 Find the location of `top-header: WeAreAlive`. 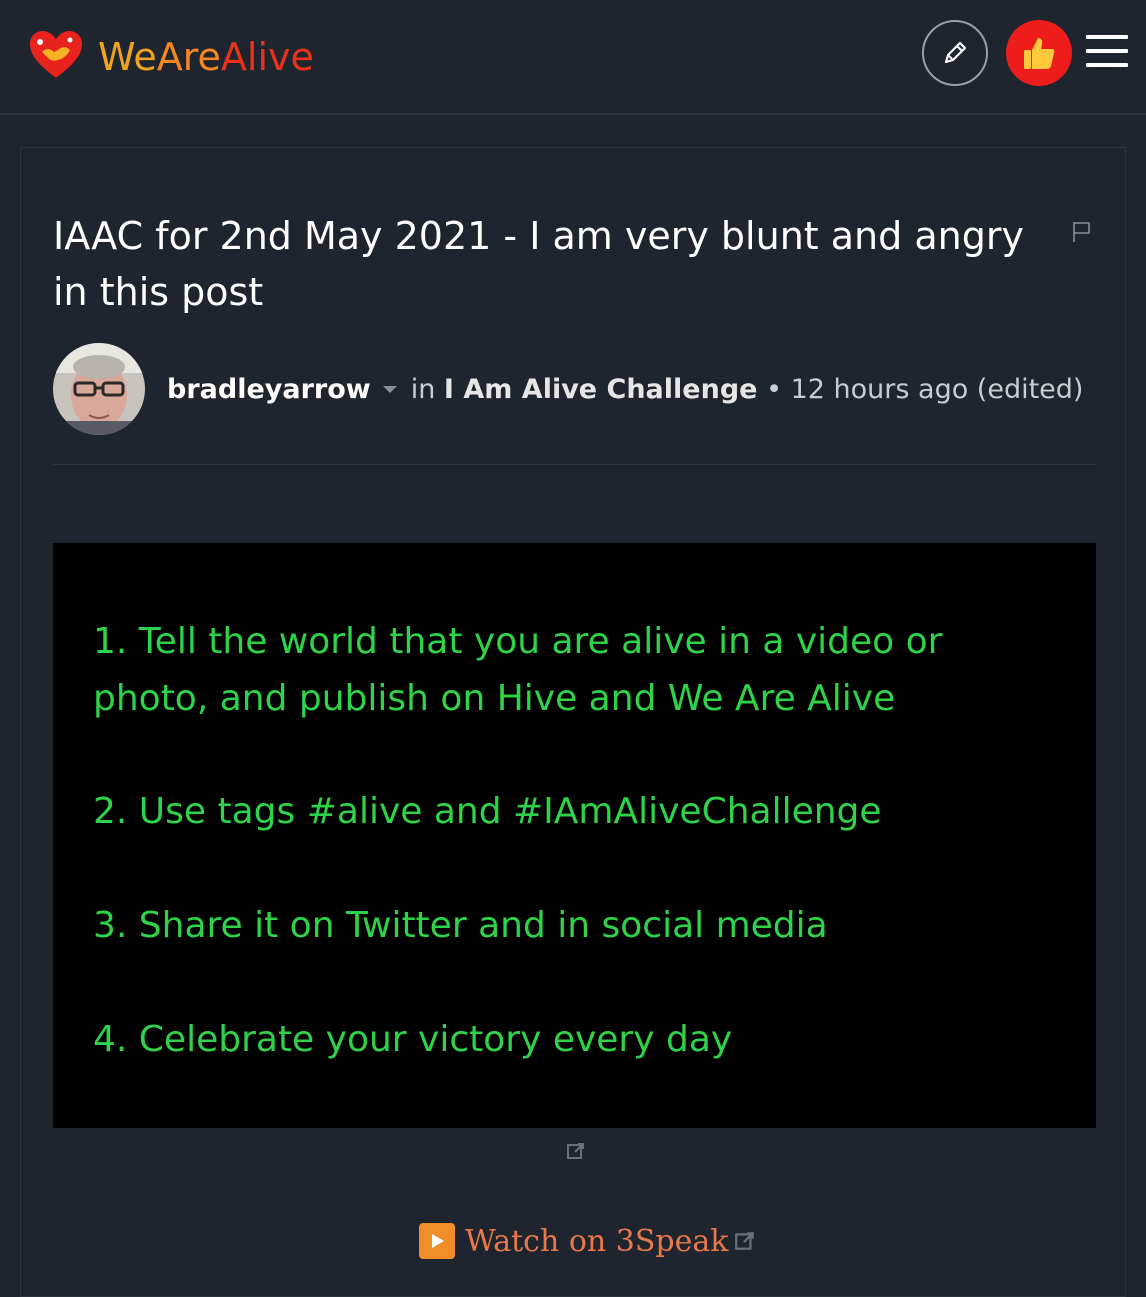

top-header: WeAreAlive is located at coordinates (573, 57).